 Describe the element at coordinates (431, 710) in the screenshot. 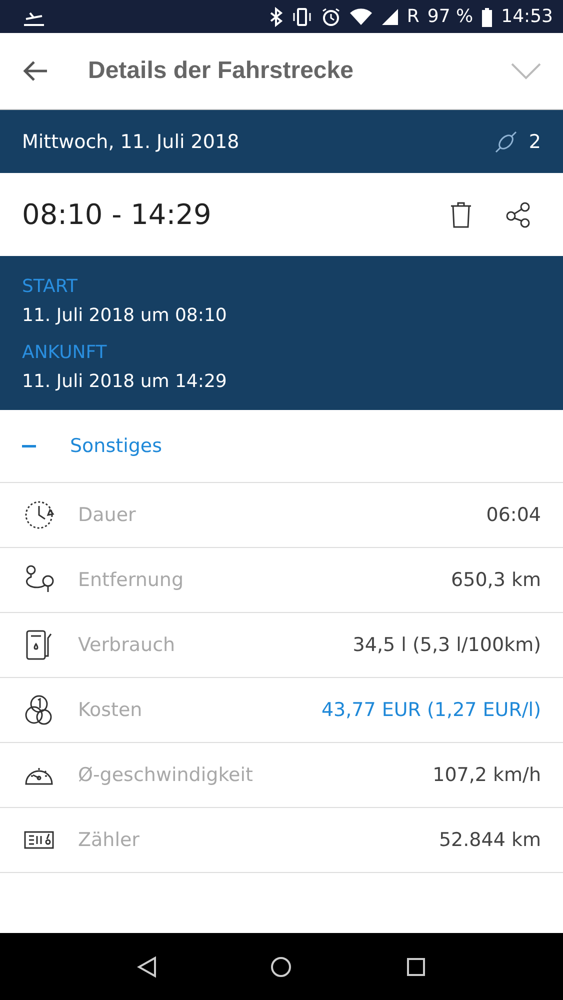

I see `detail-value-link: 43,77 EUR (1,27 EUR/l)` at that location.